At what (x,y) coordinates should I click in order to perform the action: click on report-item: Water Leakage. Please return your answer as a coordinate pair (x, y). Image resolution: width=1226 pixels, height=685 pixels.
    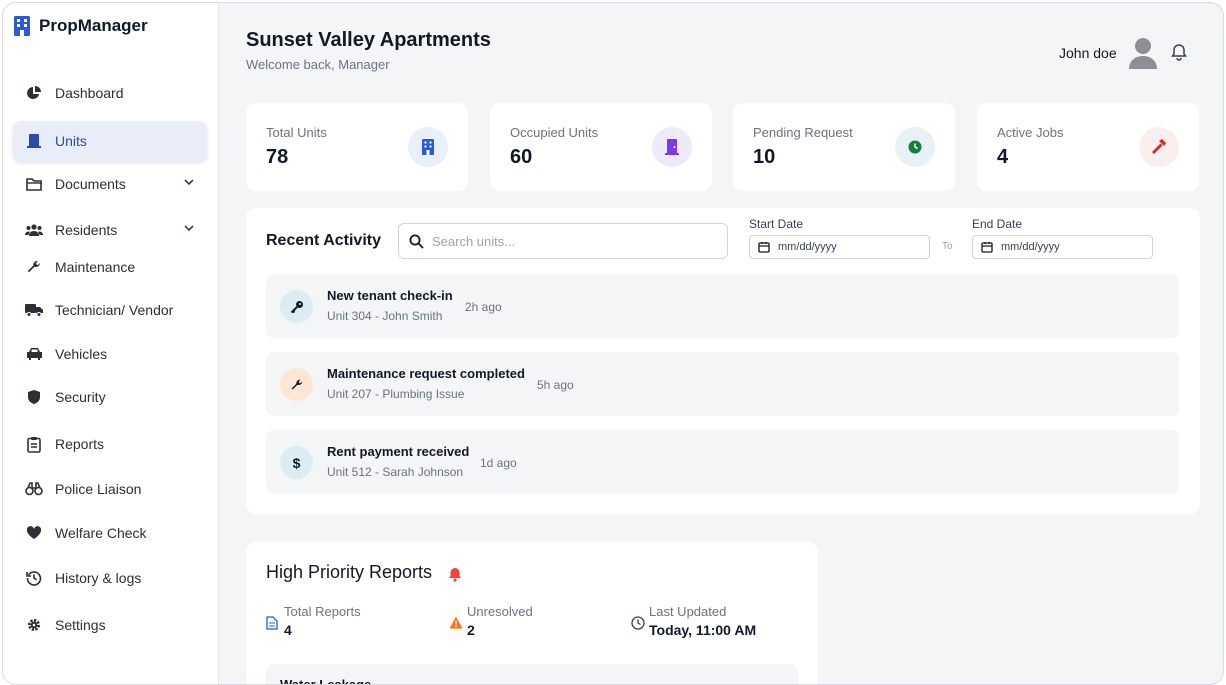
    Looking at the image, I should click on (532, 674).